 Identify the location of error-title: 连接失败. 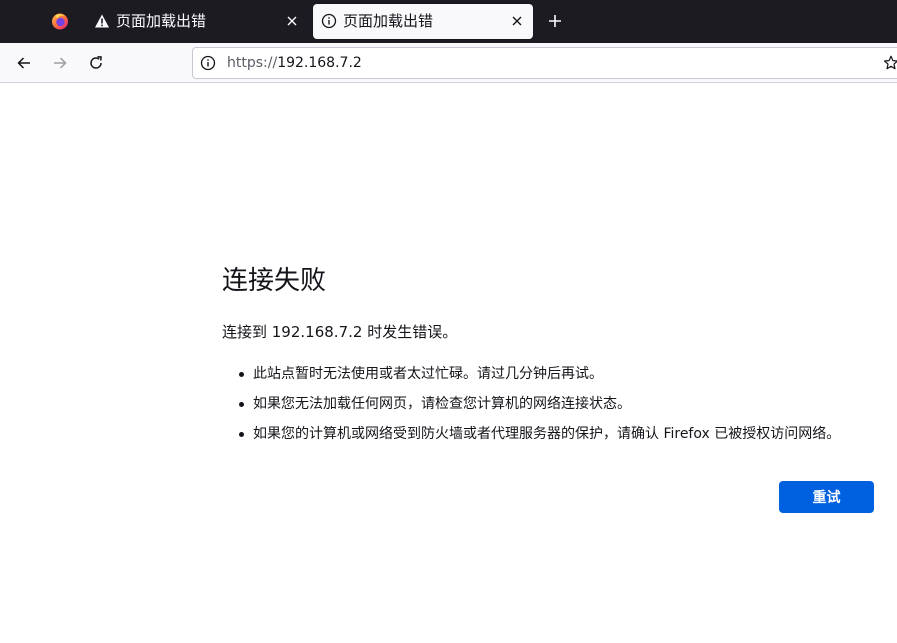
(274, 281).